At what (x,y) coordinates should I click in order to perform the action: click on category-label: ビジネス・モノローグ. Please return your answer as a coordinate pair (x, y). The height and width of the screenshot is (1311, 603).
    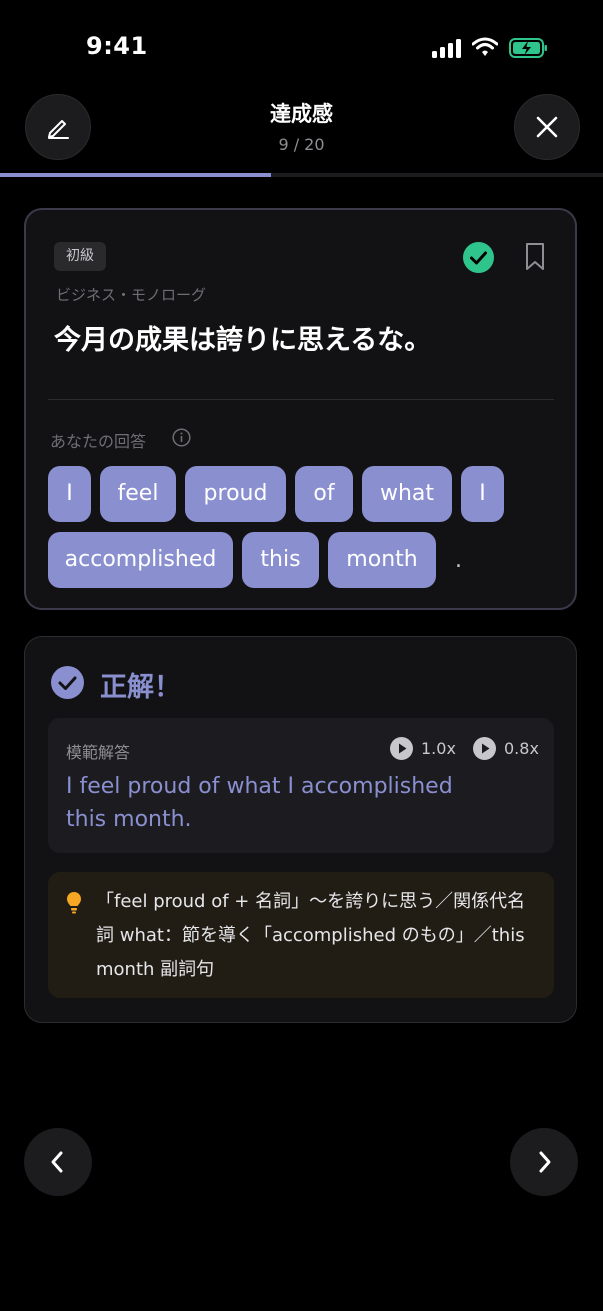
    Looking at the image, I should click on (131, 295).